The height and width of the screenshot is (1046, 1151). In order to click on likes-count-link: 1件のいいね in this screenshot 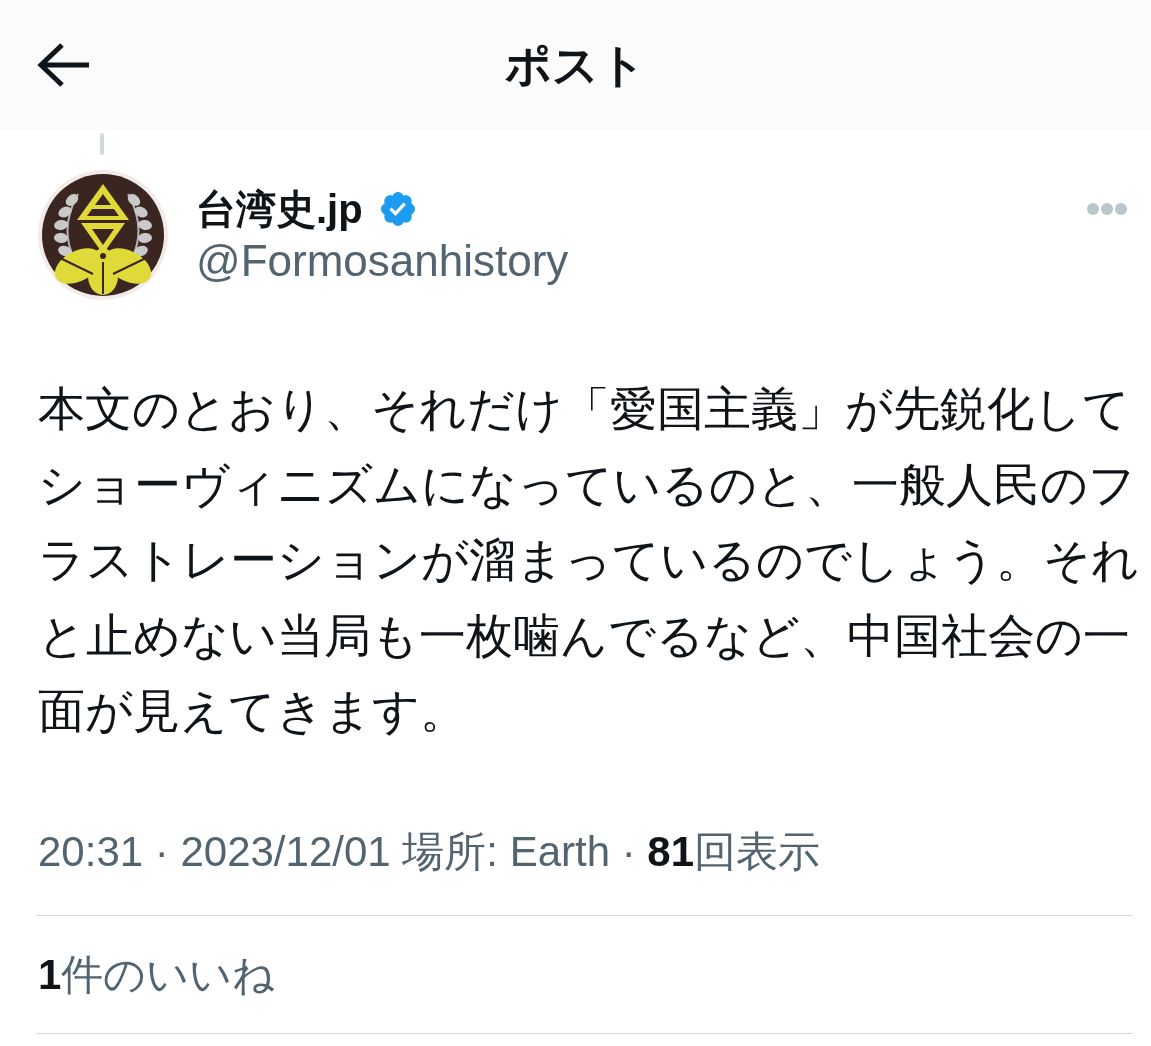, I will do `click(157, 974)`.